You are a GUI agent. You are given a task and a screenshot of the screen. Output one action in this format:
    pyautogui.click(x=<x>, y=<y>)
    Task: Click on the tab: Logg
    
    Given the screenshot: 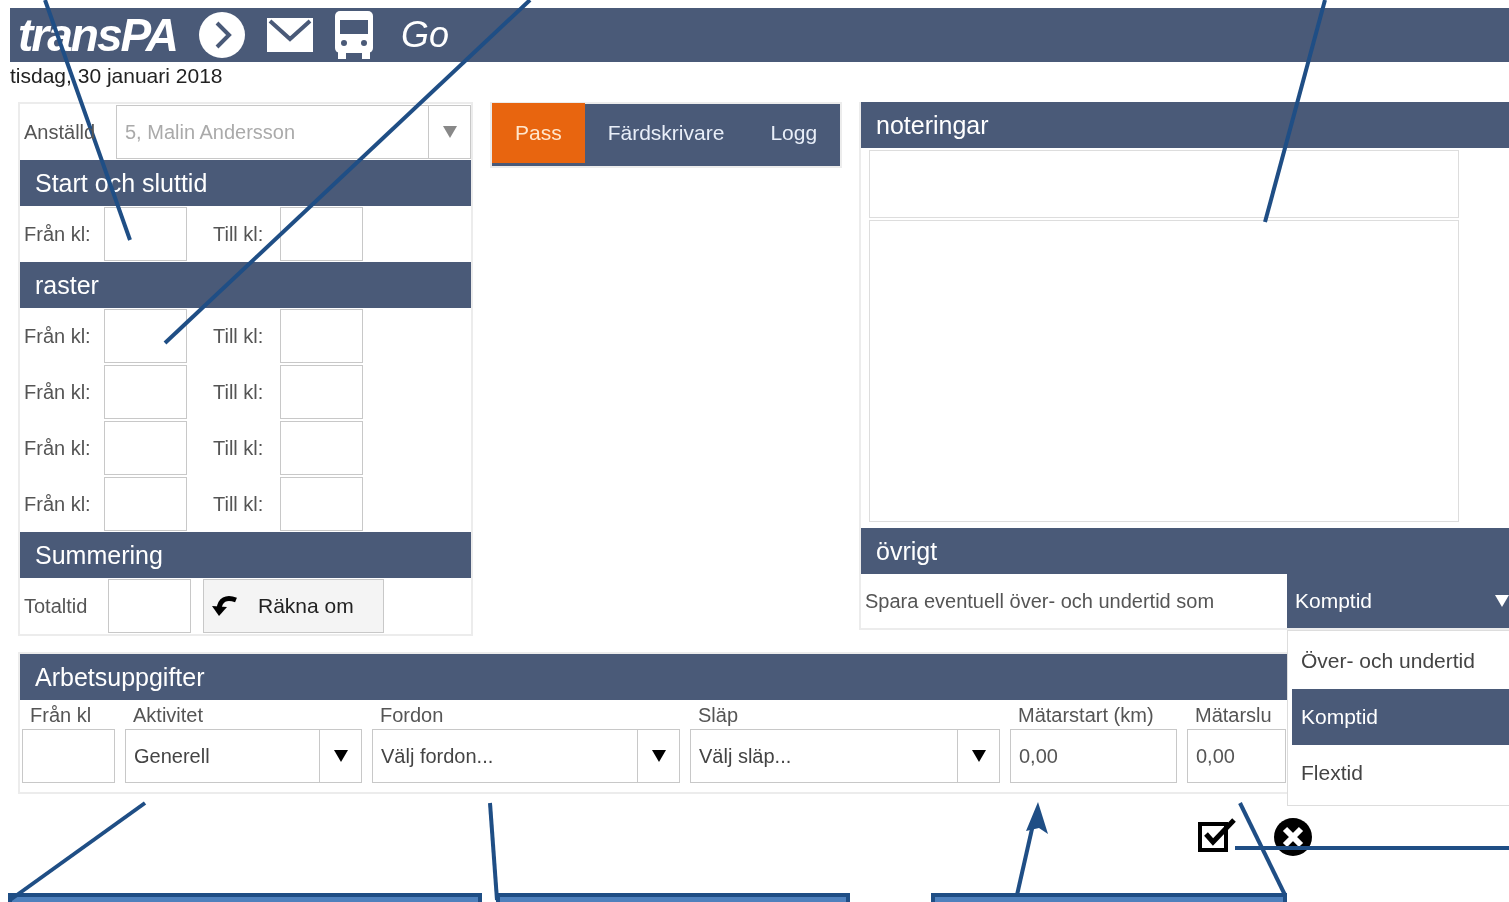 What is the action you would take?
    pyautogui.click(x=794, y=133)
    